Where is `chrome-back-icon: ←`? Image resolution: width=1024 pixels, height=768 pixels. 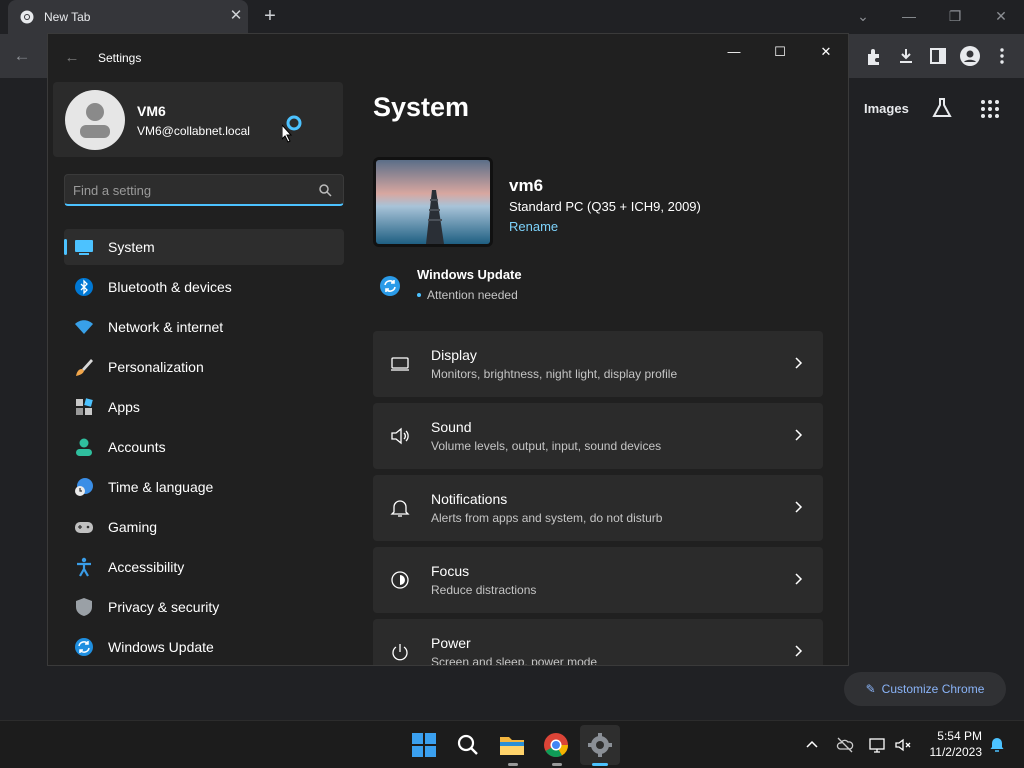 chrome-back-icon: ← is located at coordinates (22, 56).